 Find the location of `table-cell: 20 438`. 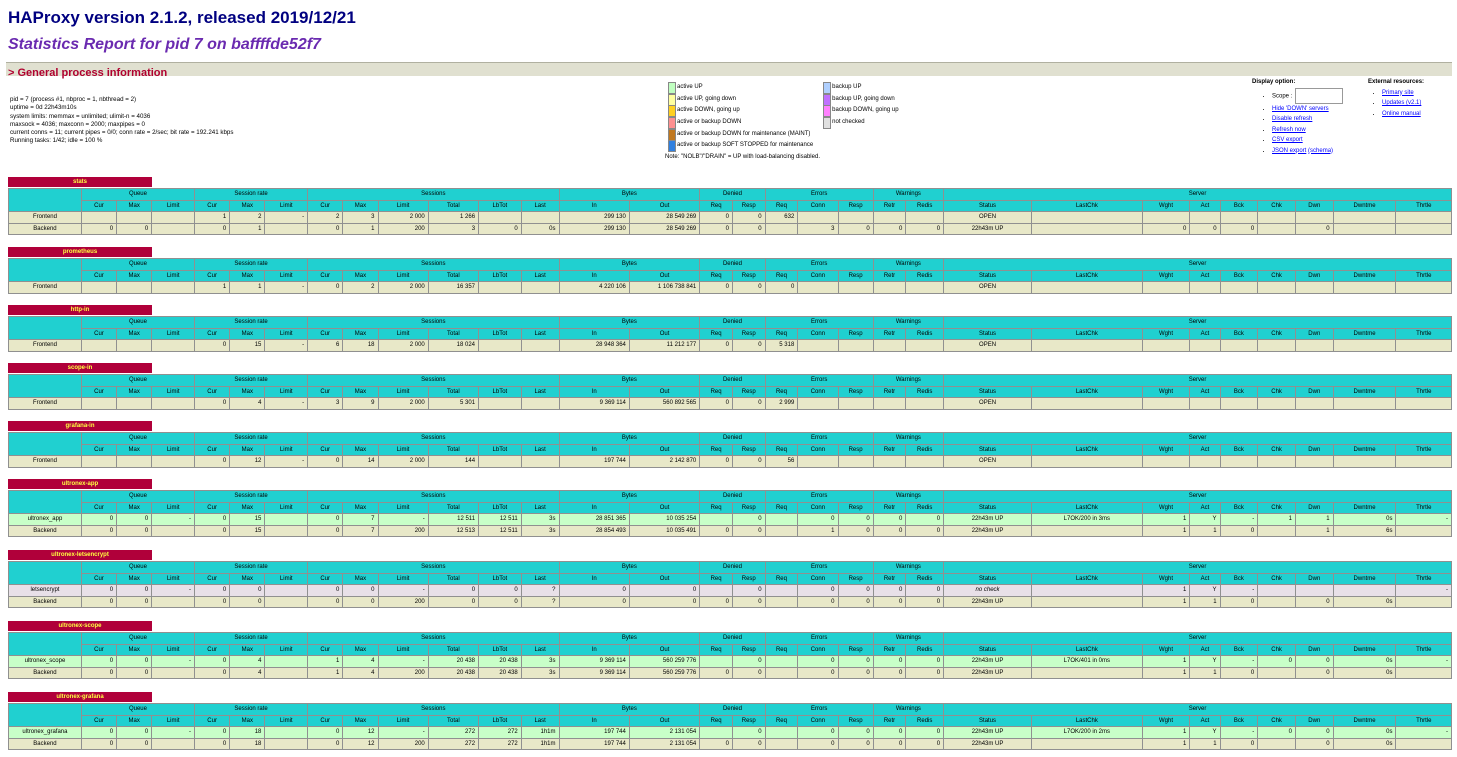

table-cell: 20 438 is located at coordinates (500, 661).